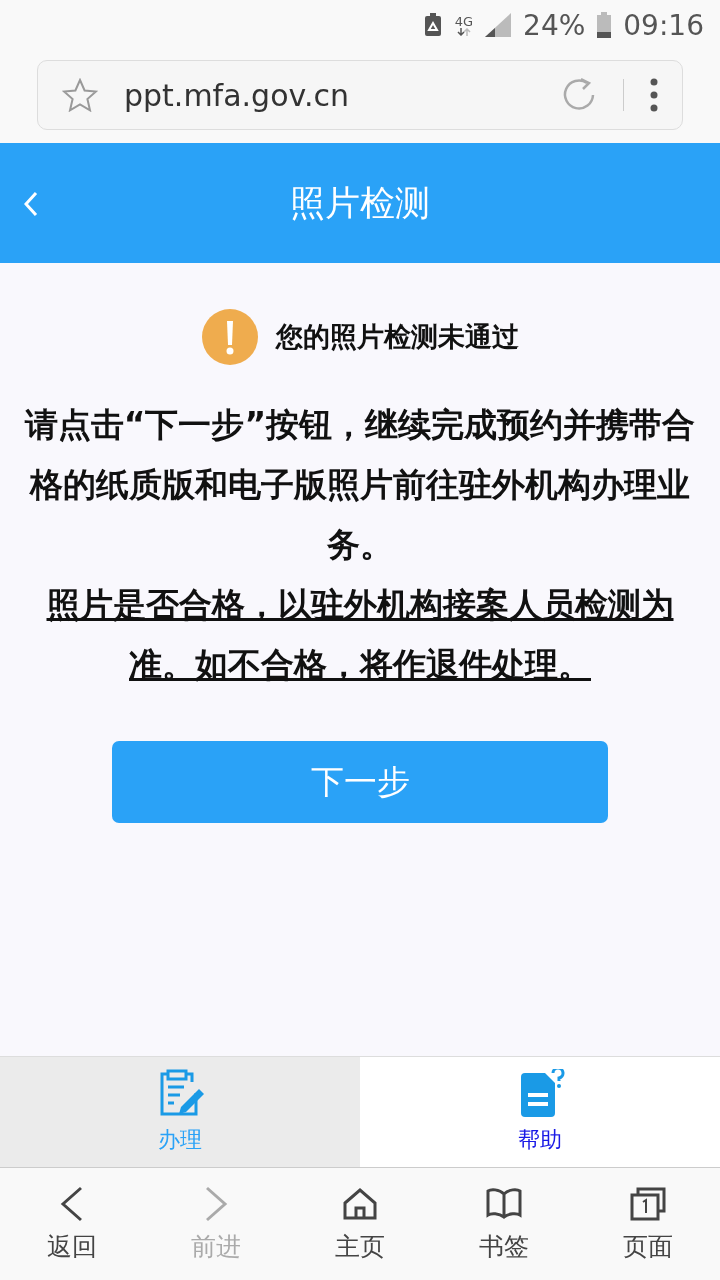 This screenshot has height=1280, width=720. I want to click on chevron-left-icon, so click(31, 204).